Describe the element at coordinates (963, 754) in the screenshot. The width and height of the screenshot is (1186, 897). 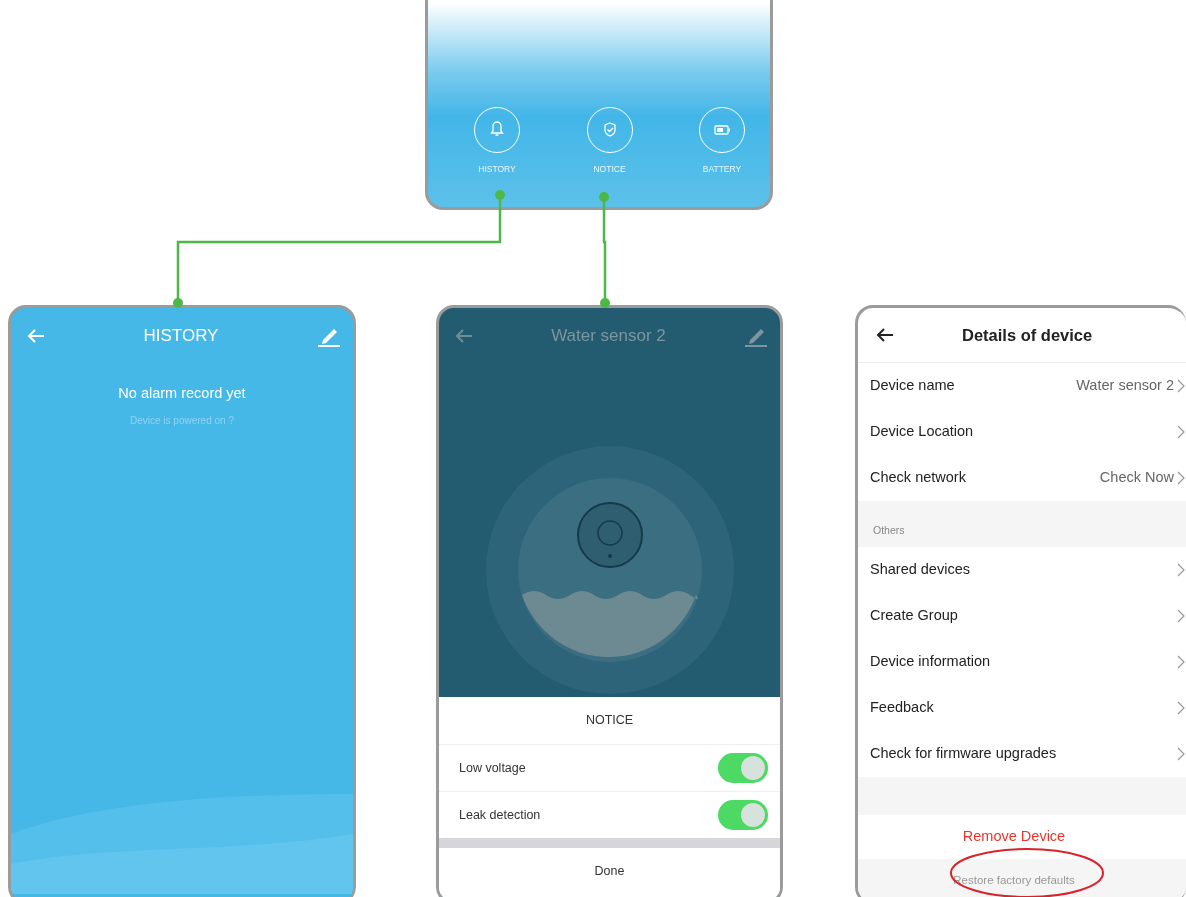
I see `row-label: Check for firmware upgrades` at that location.